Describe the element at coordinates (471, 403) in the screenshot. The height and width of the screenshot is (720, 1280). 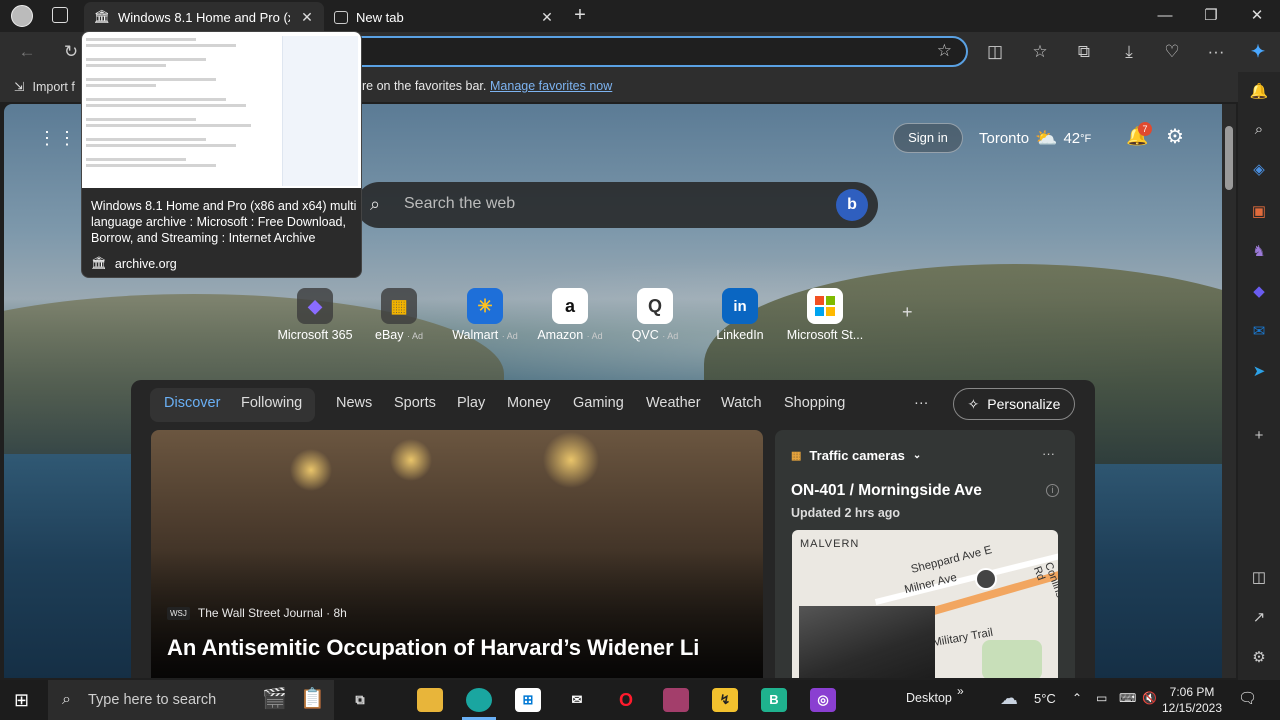
I see `tab-play: Play` at that location.